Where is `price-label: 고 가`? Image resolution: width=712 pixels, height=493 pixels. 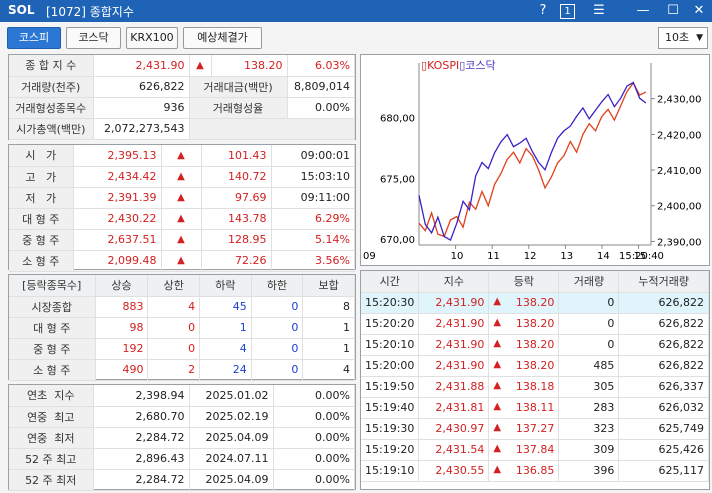
price-label: 고 가 is located at coordinates (41, 177).